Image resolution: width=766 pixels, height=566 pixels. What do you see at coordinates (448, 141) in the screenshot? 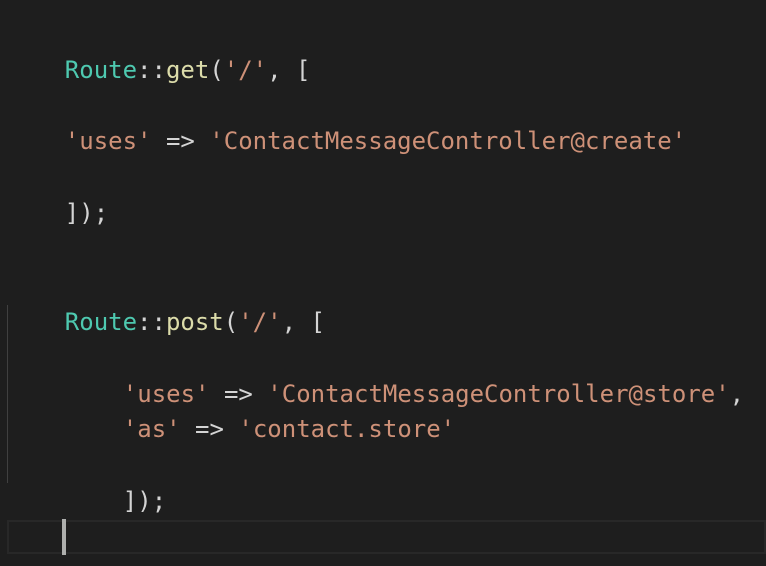
I see `controller-create-string: 'ContactMessageController@create'` at bounding box center [448, 141].